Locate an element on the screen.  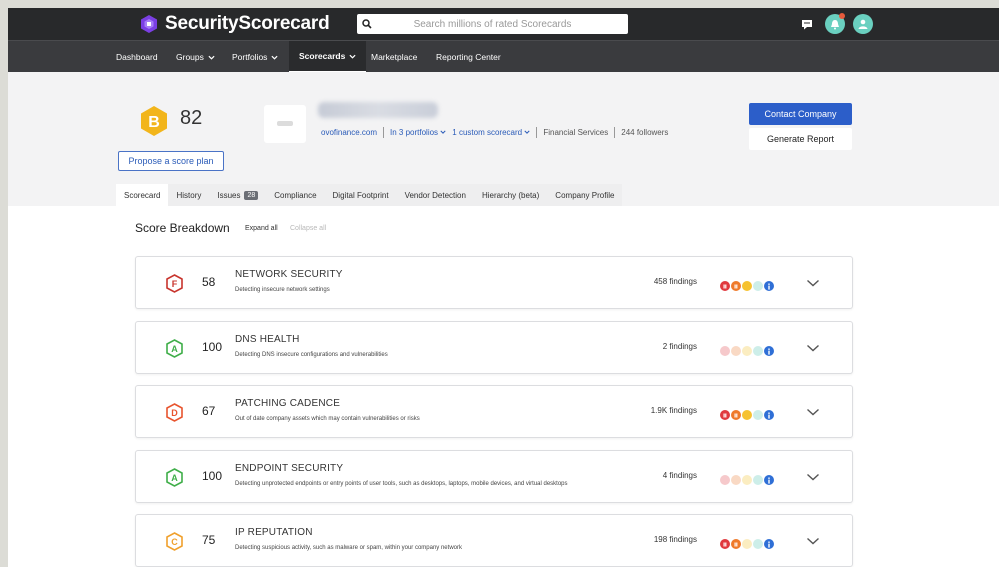
top-icons is located at coordinates (835, 23).